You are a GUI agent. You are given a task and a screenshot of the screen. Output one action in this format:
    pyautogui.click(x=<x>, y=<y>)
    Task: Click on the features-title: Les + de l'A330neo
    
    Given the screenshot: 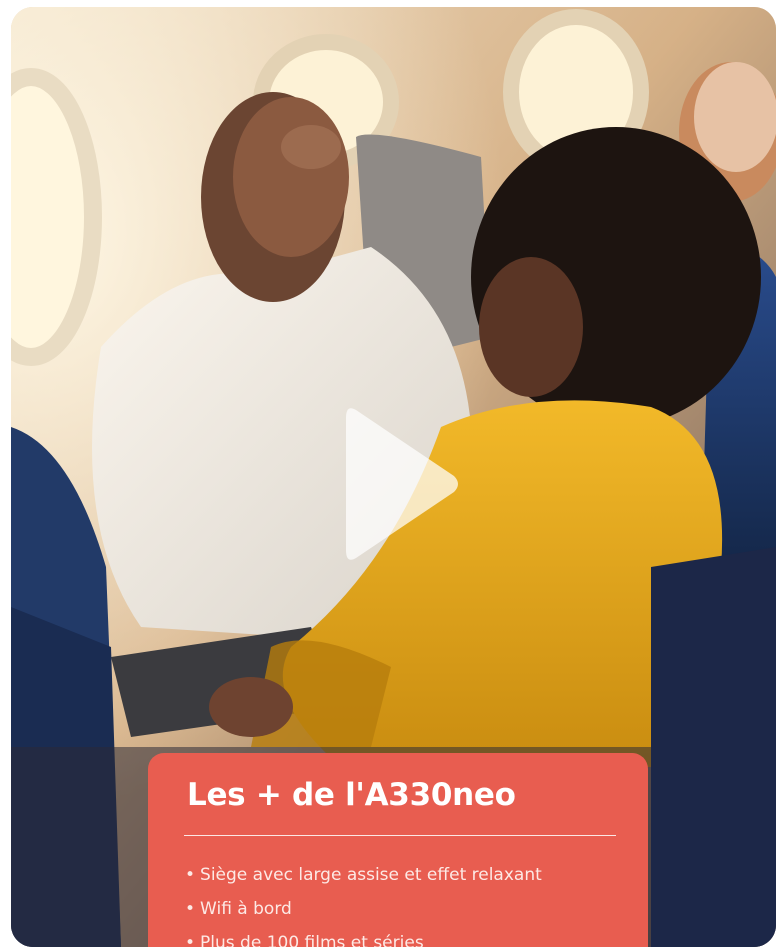 What is the action you would take?
    pyautogui.click(x=351, y=795)
    